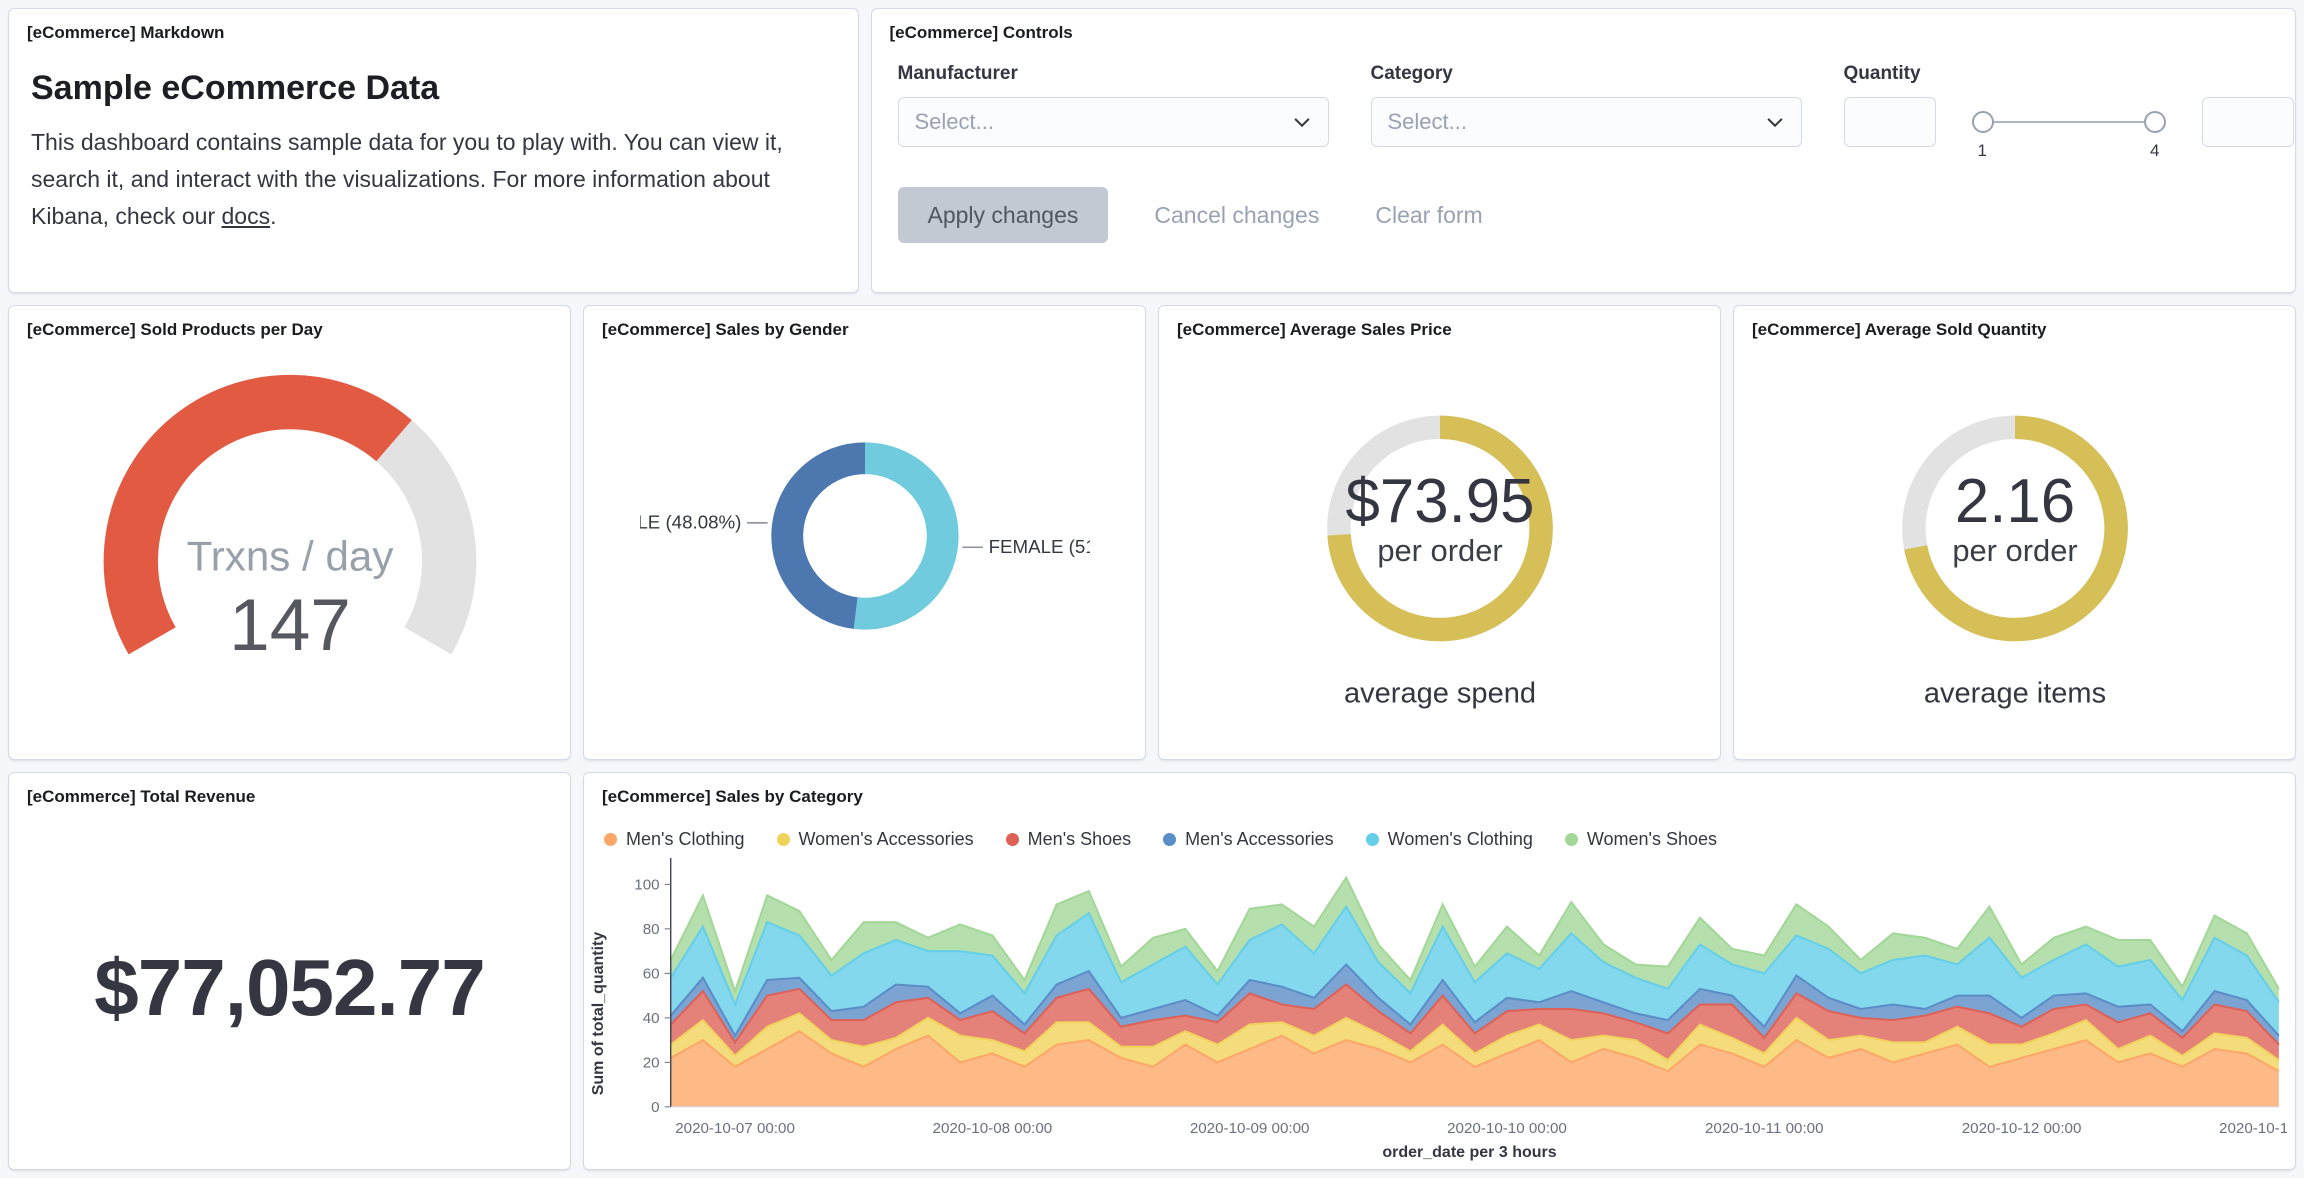 The width and height of the screenshot is (2304, 1178). I want to click on legend-item: Women's Accessories, so click(875, 839).